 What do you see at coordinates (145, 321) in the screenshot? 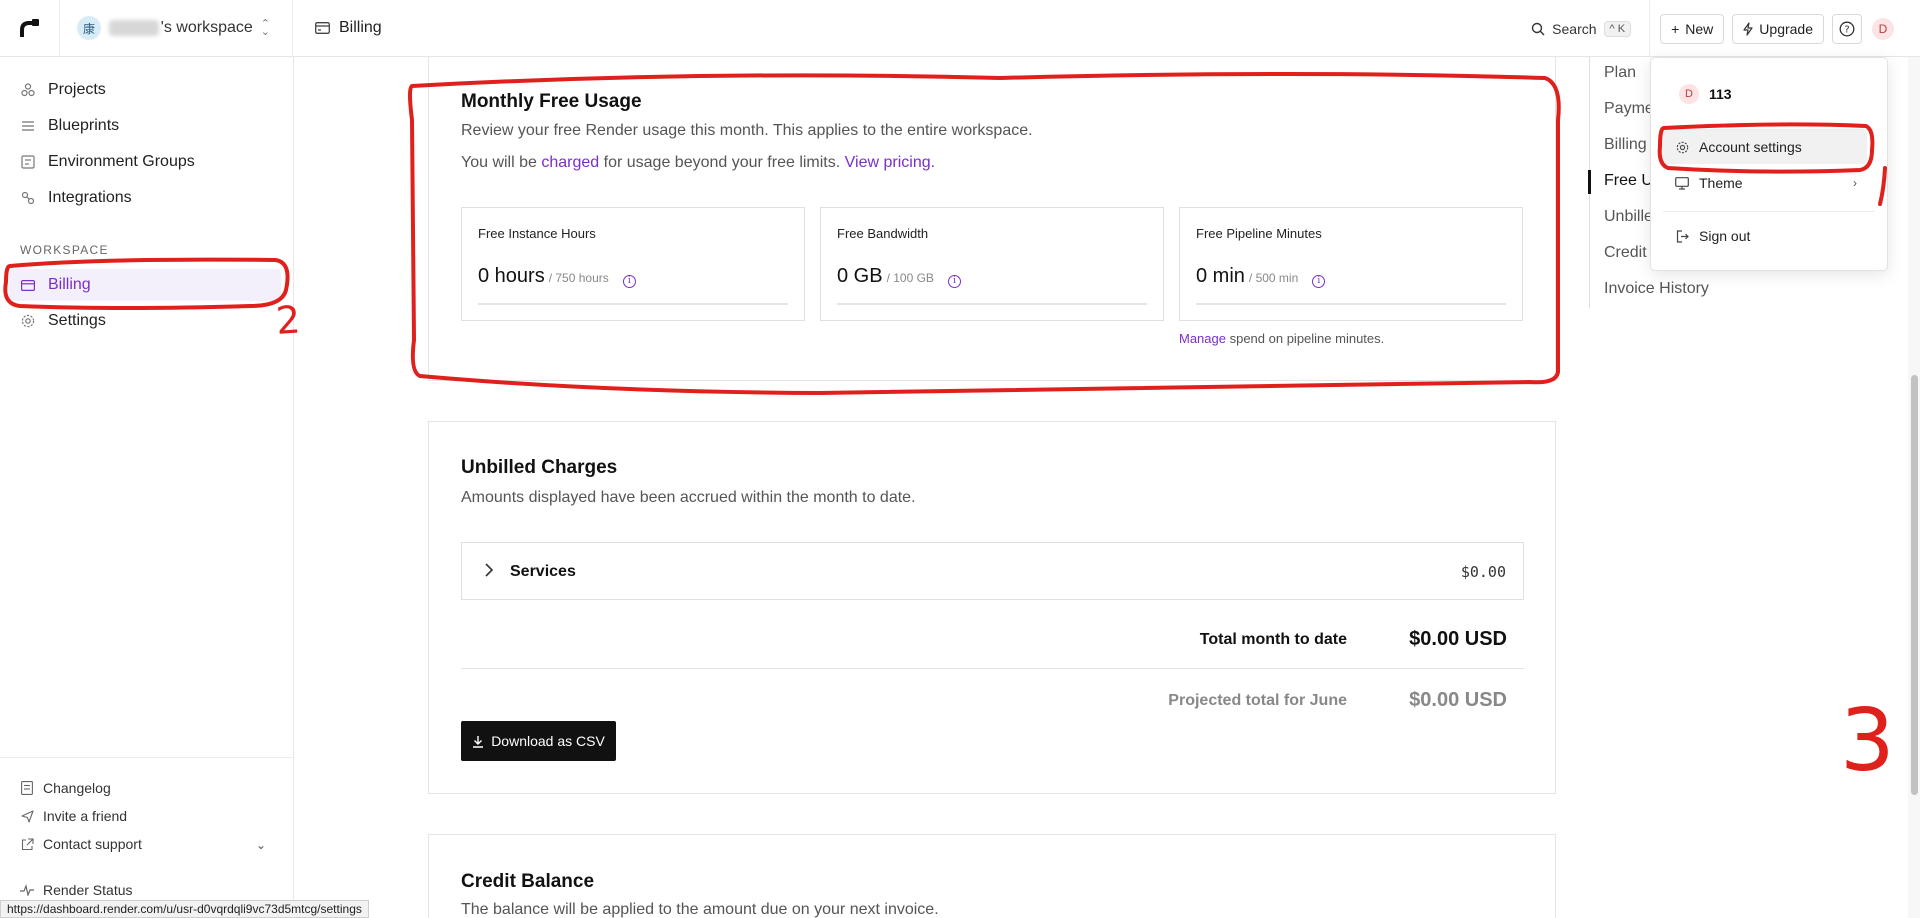
I see `sidebar-item-settings: Settings` at bounding box center [145, 321].